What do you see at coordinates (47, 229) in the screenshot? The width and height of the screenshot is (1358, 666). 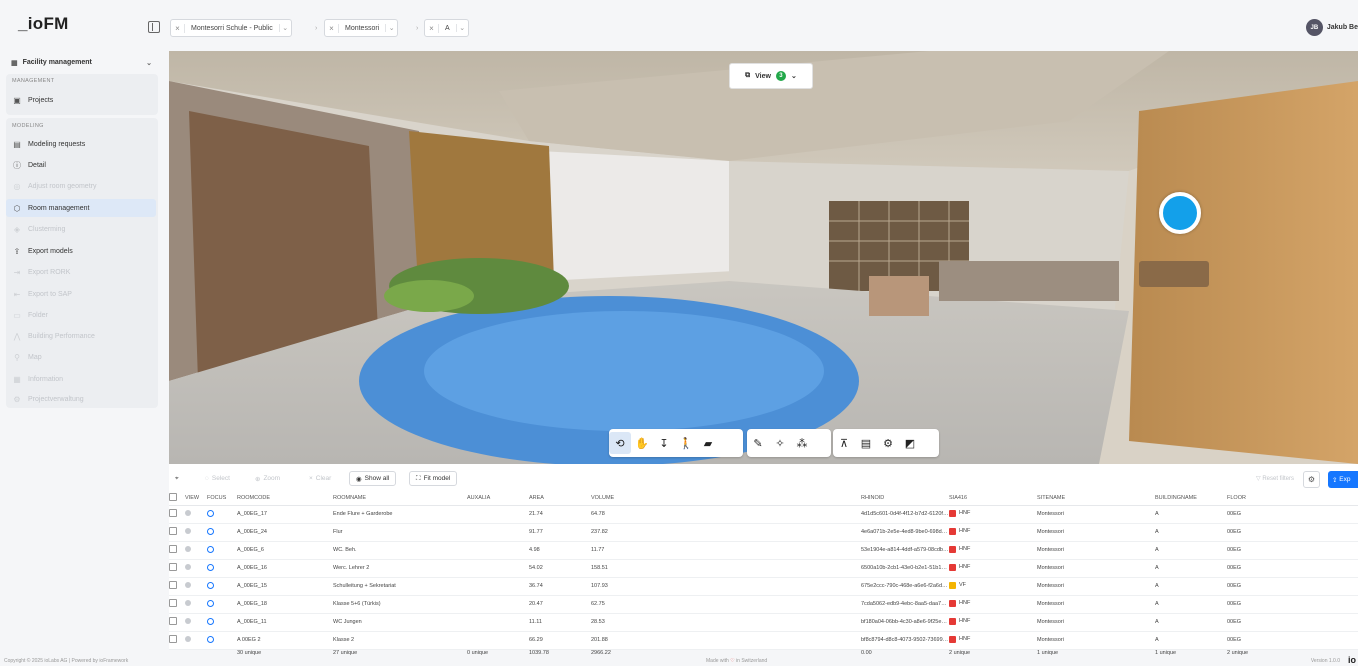 I see `sidebar-item-label: Clusterming` at bounding box center [47, 229].